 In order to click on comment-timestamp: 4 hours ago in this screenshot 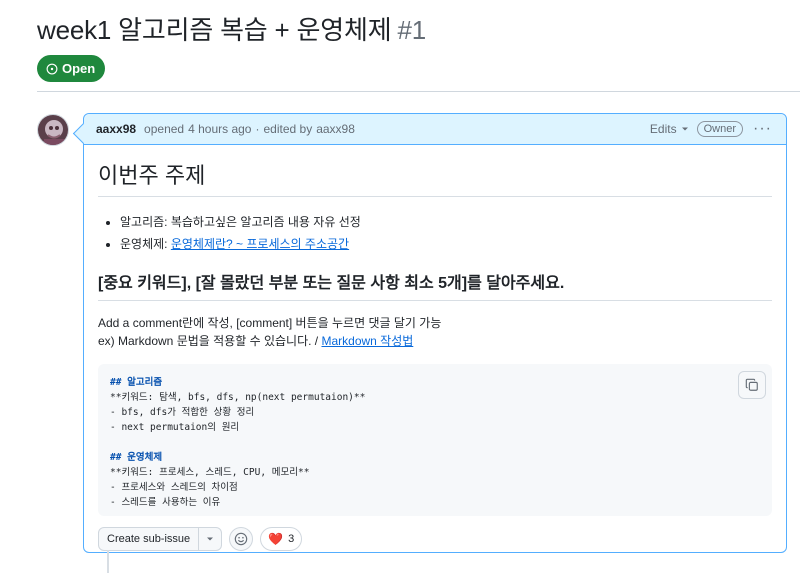, I will do `click(219, 129)`.